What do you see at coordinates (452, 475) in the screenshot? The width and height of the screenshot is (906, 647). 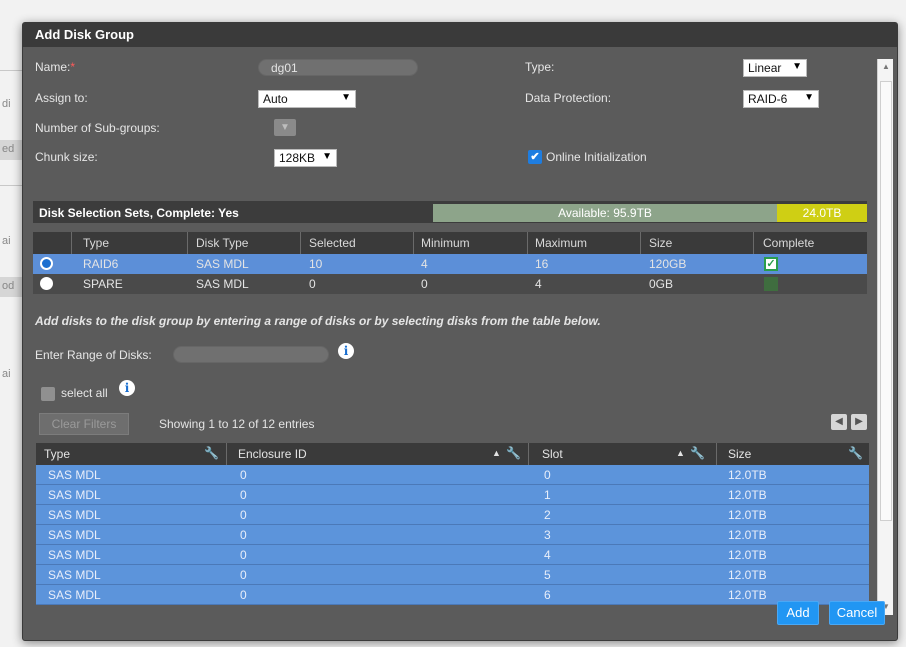 I see `disk-row: SAS MDL 0 0 12.0TB` at bounding box center [452, 475].